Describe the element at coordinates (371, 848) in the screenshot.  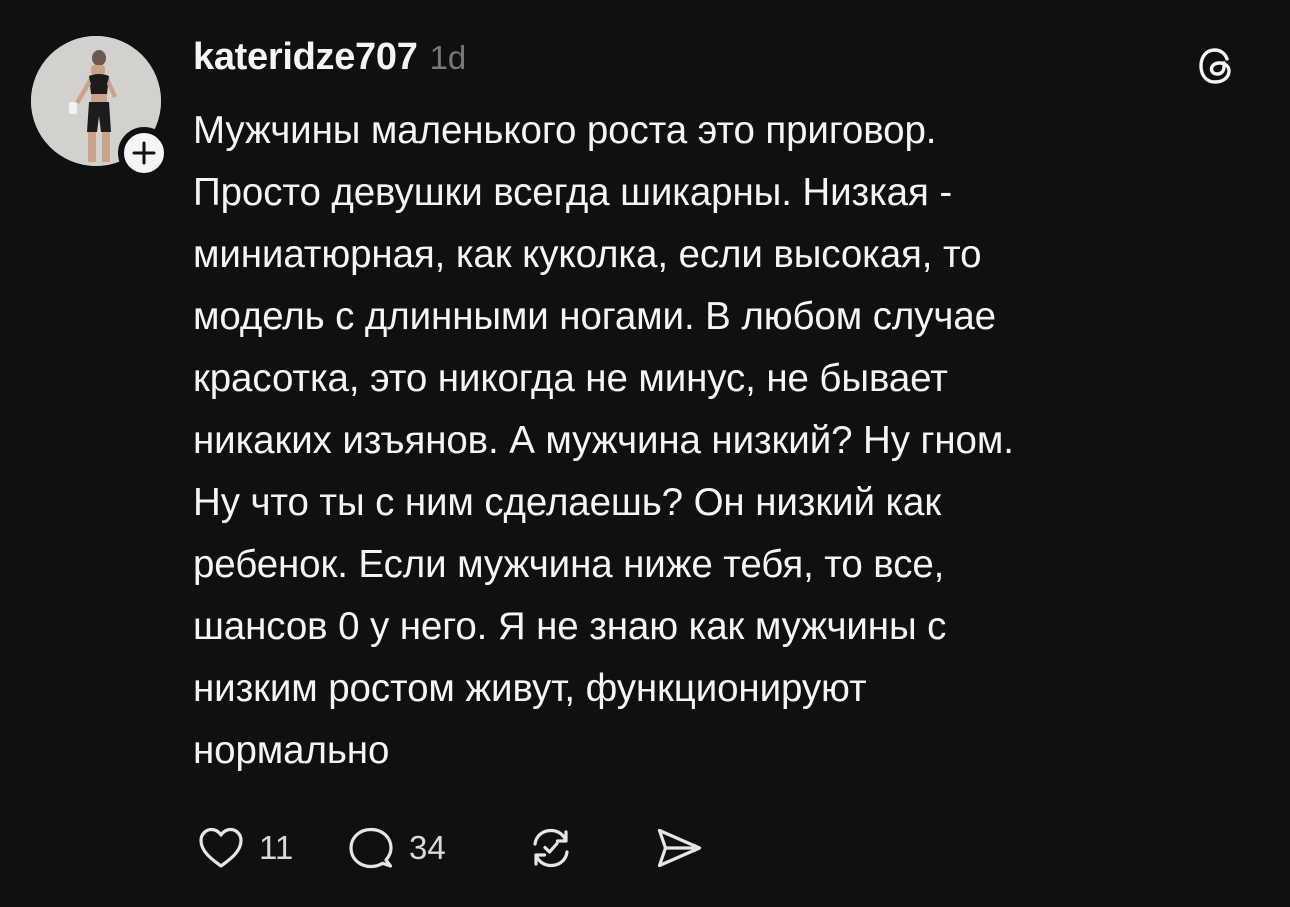
I see `comment-icon` at that location.